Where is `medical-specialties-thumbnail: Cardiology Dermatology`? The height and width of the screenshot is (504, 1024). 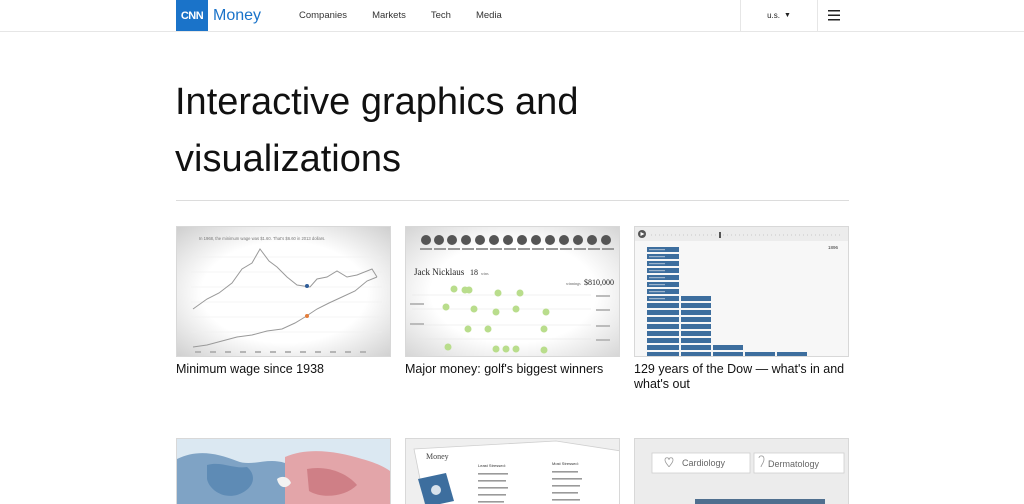 medical-specialties-thumbnail: Cardiology Dermatology is located at coordinates (741, 471).